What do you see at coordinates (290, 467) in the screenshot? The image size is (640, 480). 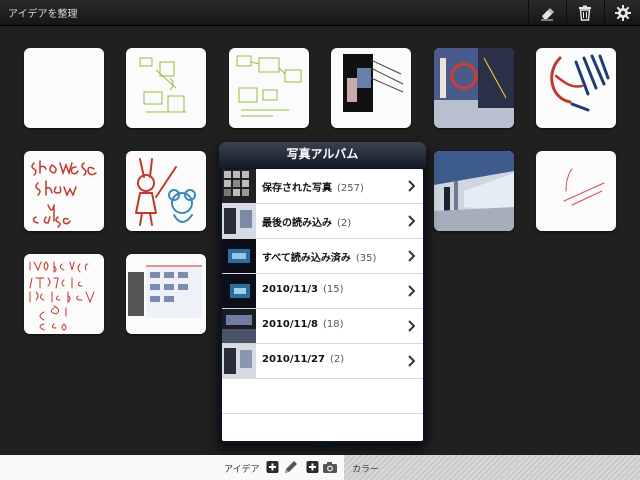 I see `pencil-icon` at bounding box center [290, 467].